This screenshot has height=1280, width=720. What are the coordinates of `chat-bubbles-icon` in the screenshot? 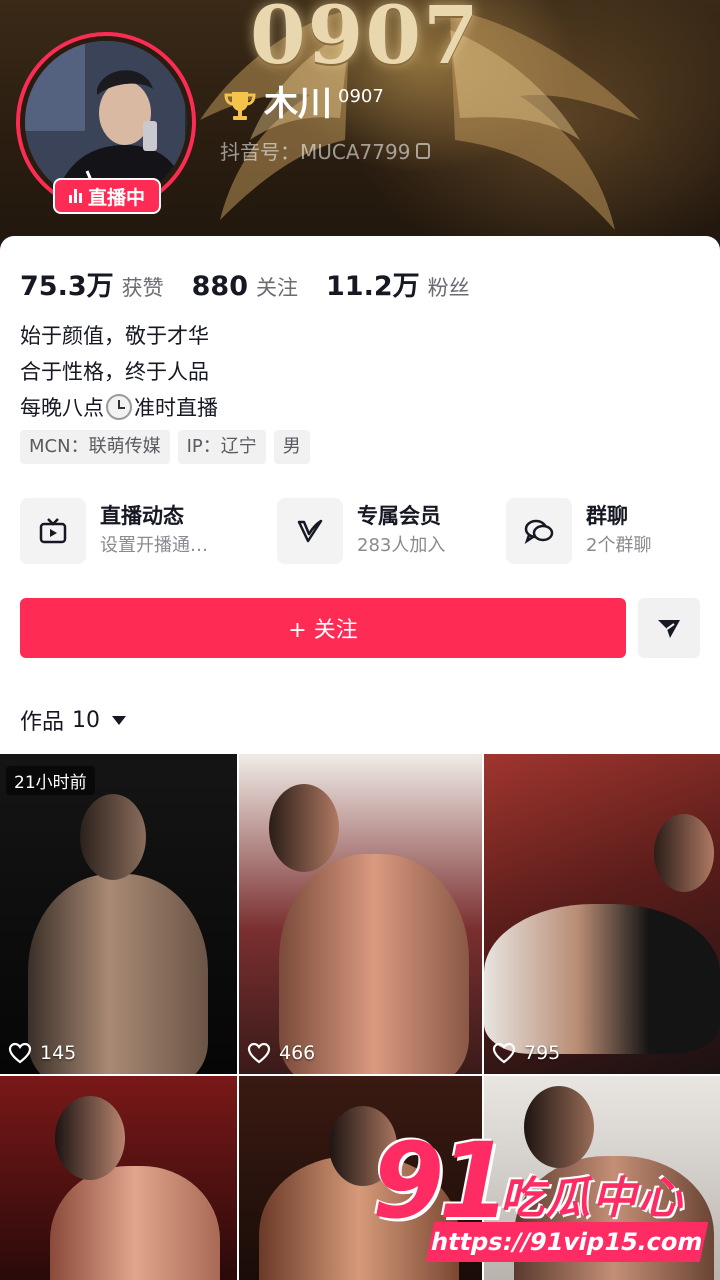 It's located at (539, 532).